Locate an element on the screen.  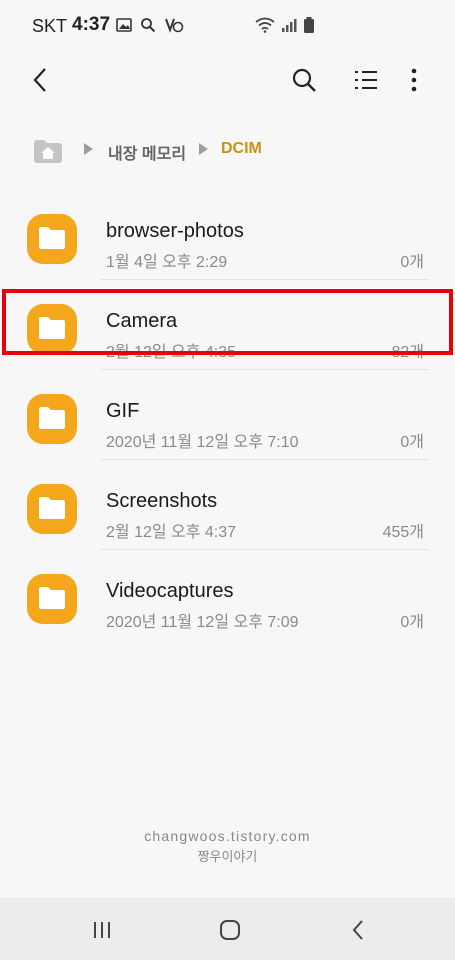
more-vert-icon is located at coordinates (414, 80).